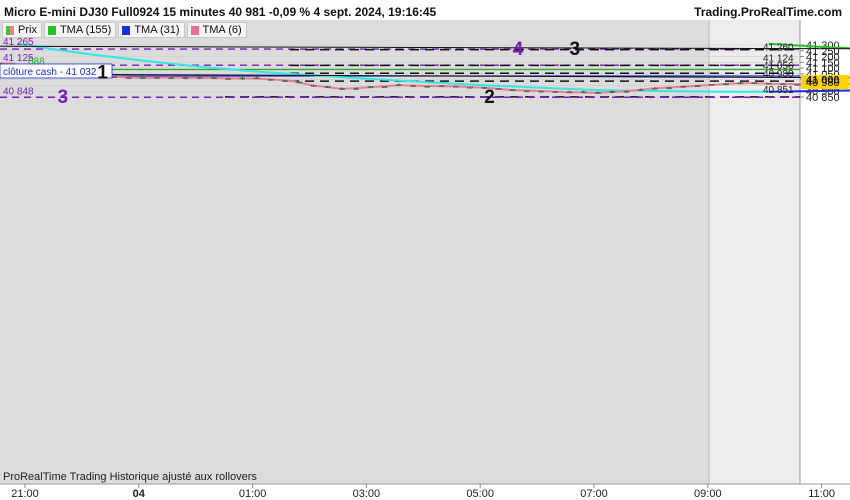  Describe the element at coordinates (139, 494) in the screenshot. I see `x-tick-label: 04` at that location.